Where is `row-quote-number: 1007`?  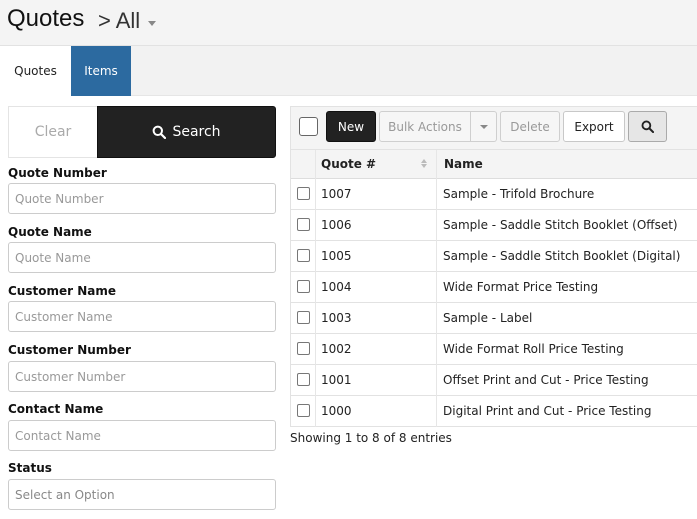
row-quote-number: 1007 is located at coordinates (336, 194).